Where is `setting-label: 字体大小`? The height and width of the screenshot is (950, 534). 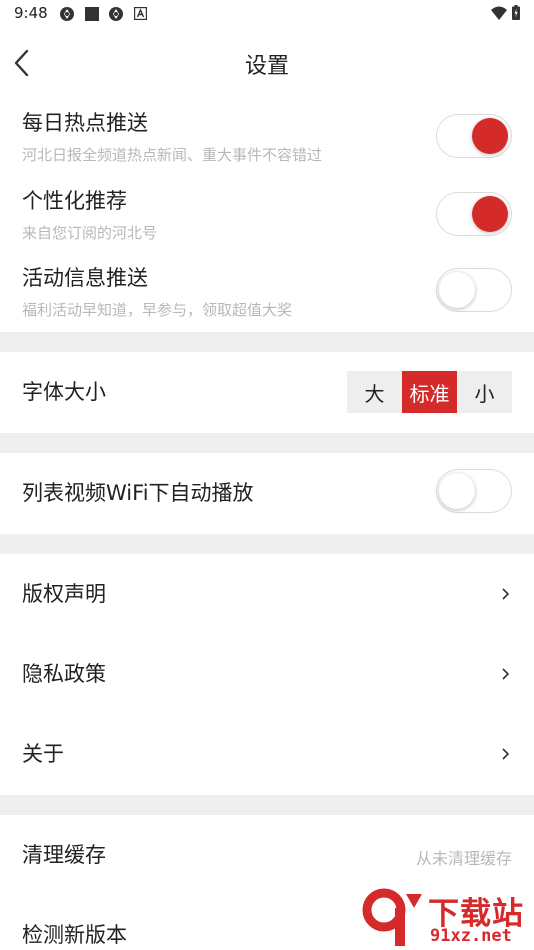
setting-label: 字体大小 is located at coordinates (64, 392).